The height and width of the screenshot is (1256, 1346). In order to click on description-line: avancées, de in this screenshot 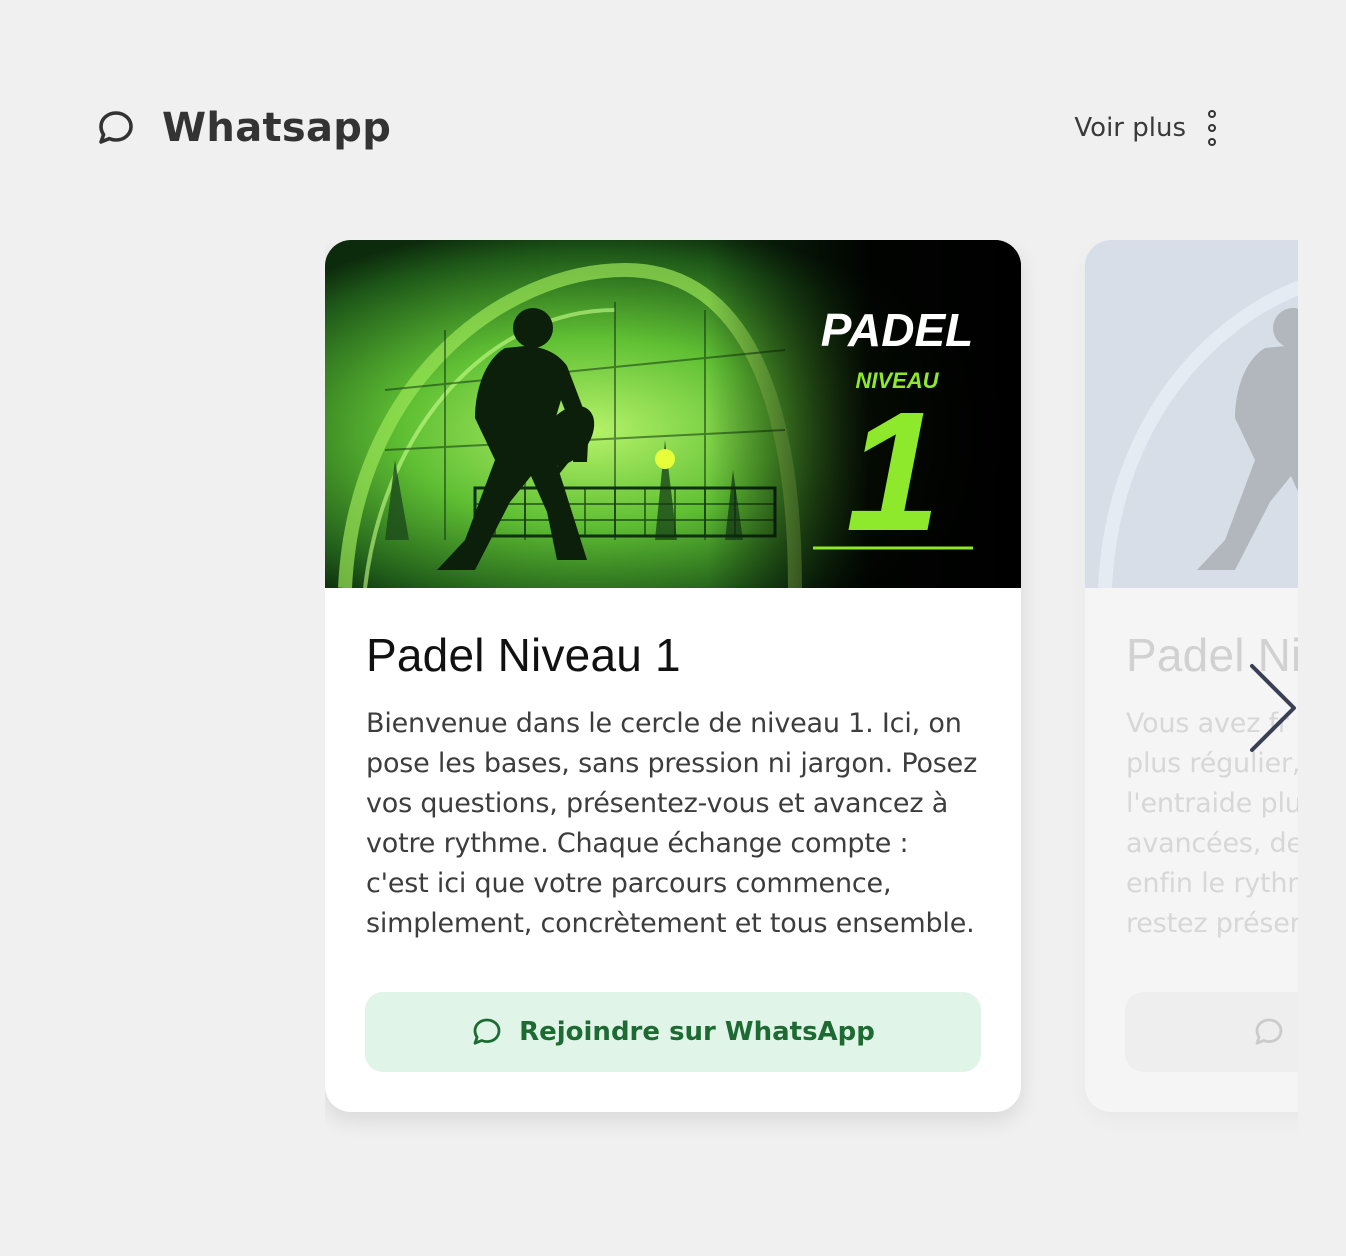, I will do `click(1212, 843)`.